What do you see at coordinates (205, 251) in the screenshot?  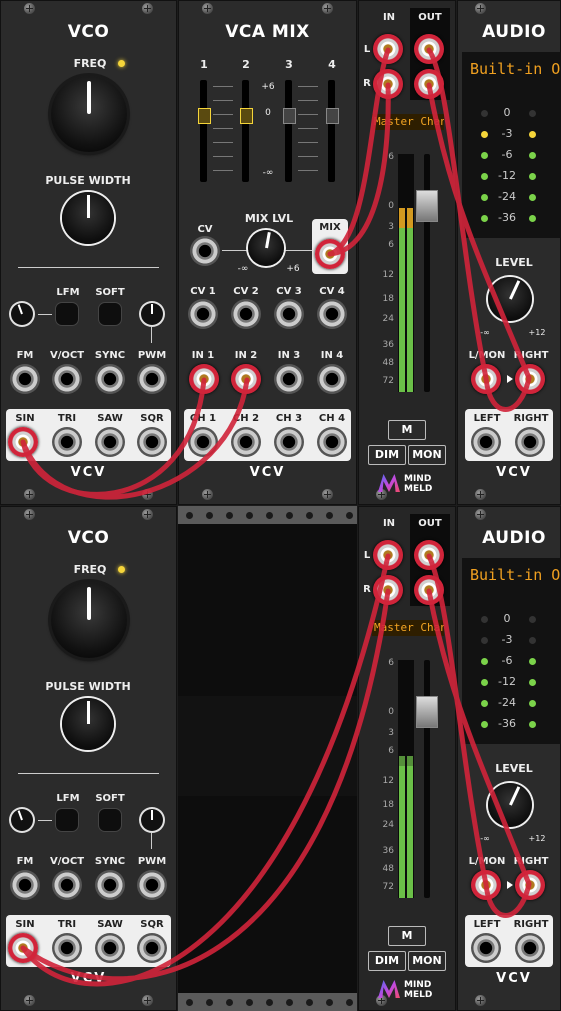 I see `mix-cv-input-jack` at bounding box center [205, 251].